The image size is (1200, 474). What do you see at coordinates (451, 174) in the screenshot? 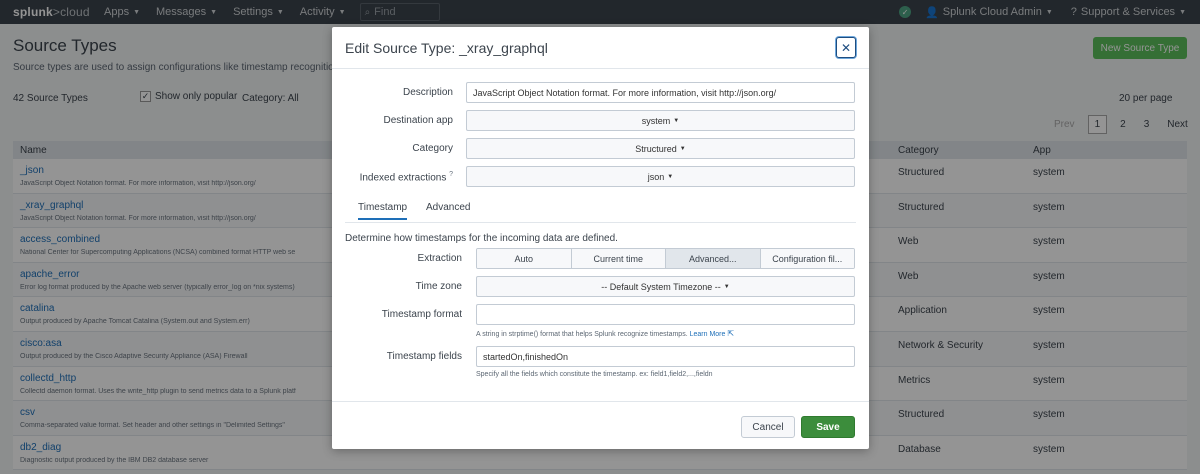
I see `help-icon: ?` at bounding box center [451, 174].